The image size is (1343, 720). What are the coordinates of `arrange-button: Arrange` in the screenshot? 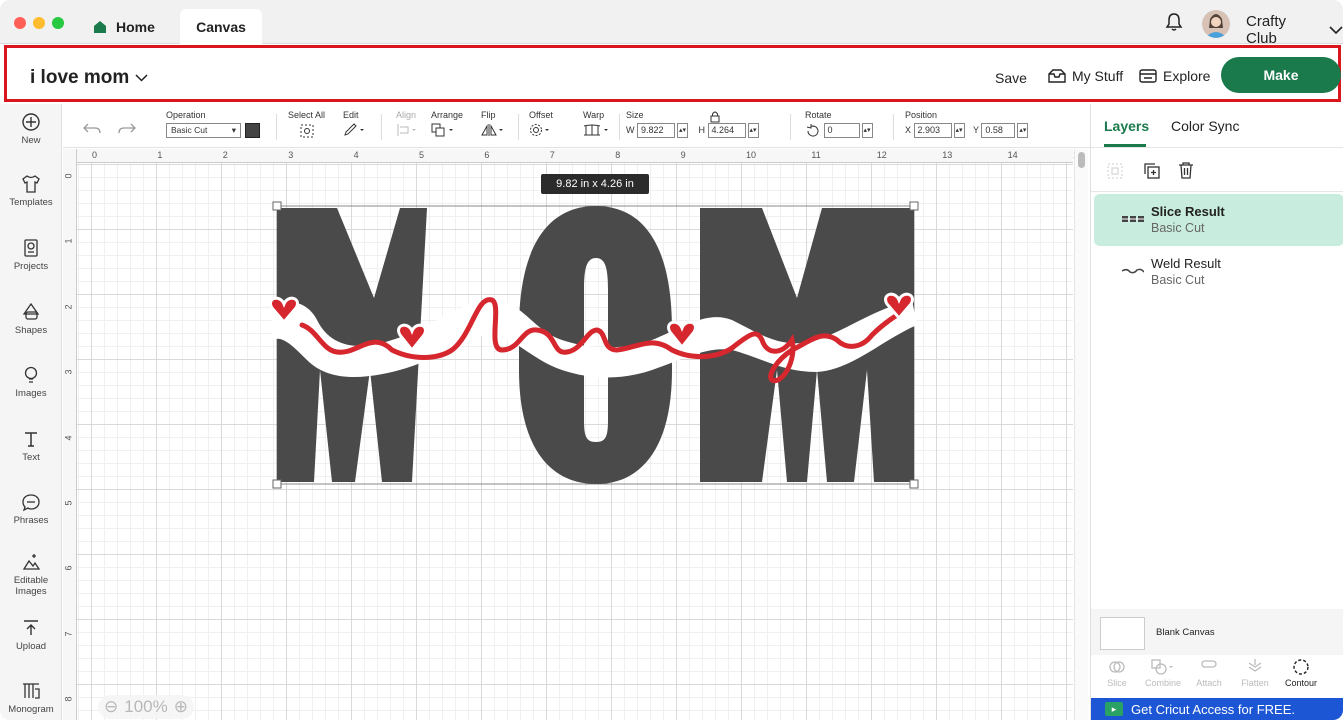 It's located at (447, 124).